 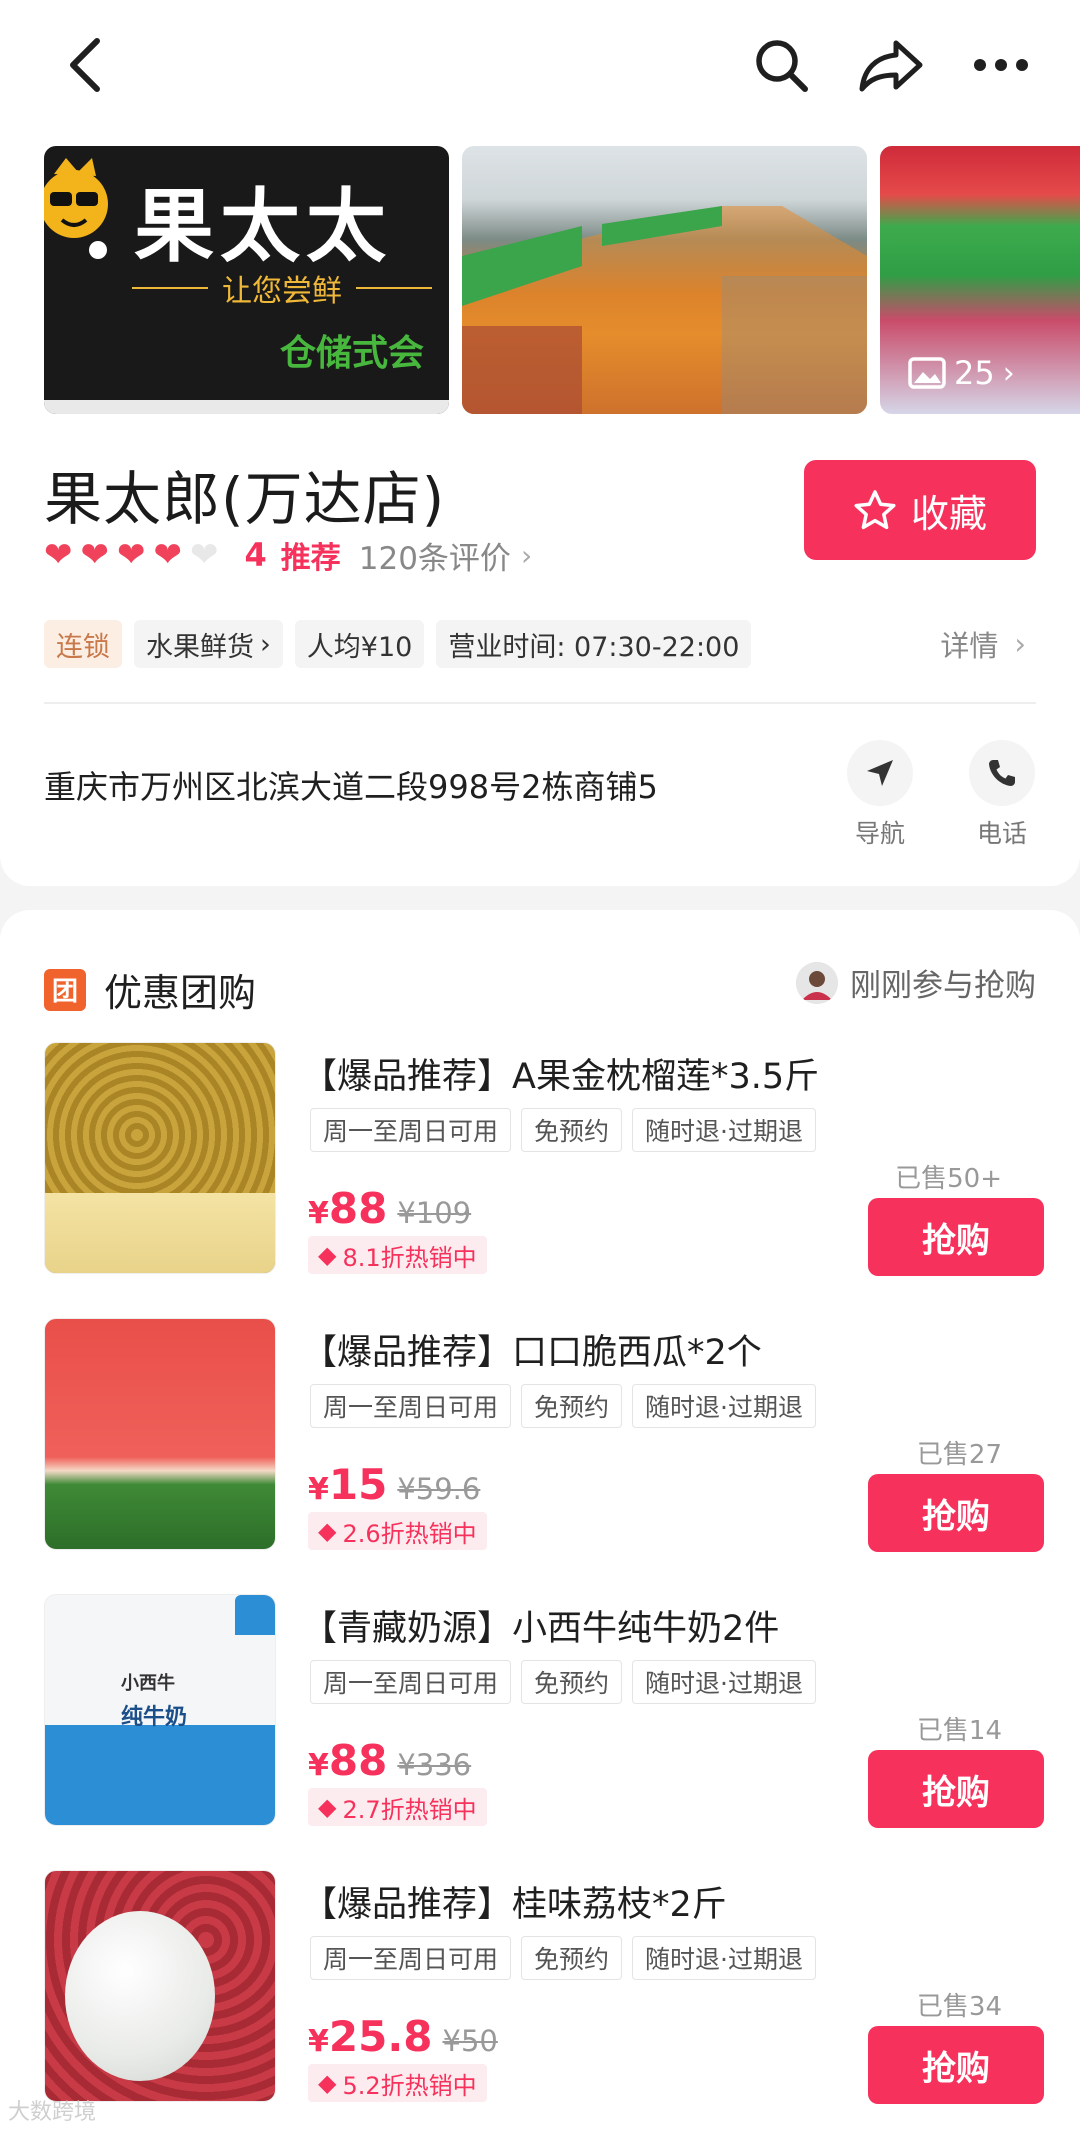 I want to click on store-logo-photo: 果太太 让您尝鲜 仓储式会, so click(x=246, y=280).